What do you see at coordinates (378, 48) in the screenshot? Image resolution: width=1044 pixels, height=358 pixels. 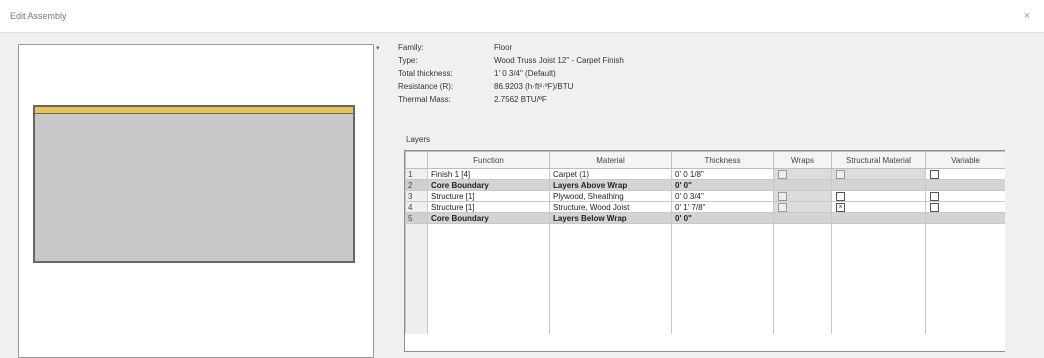 I see `collapse-preview-icon: ▾` at bounding box center [378, 48].